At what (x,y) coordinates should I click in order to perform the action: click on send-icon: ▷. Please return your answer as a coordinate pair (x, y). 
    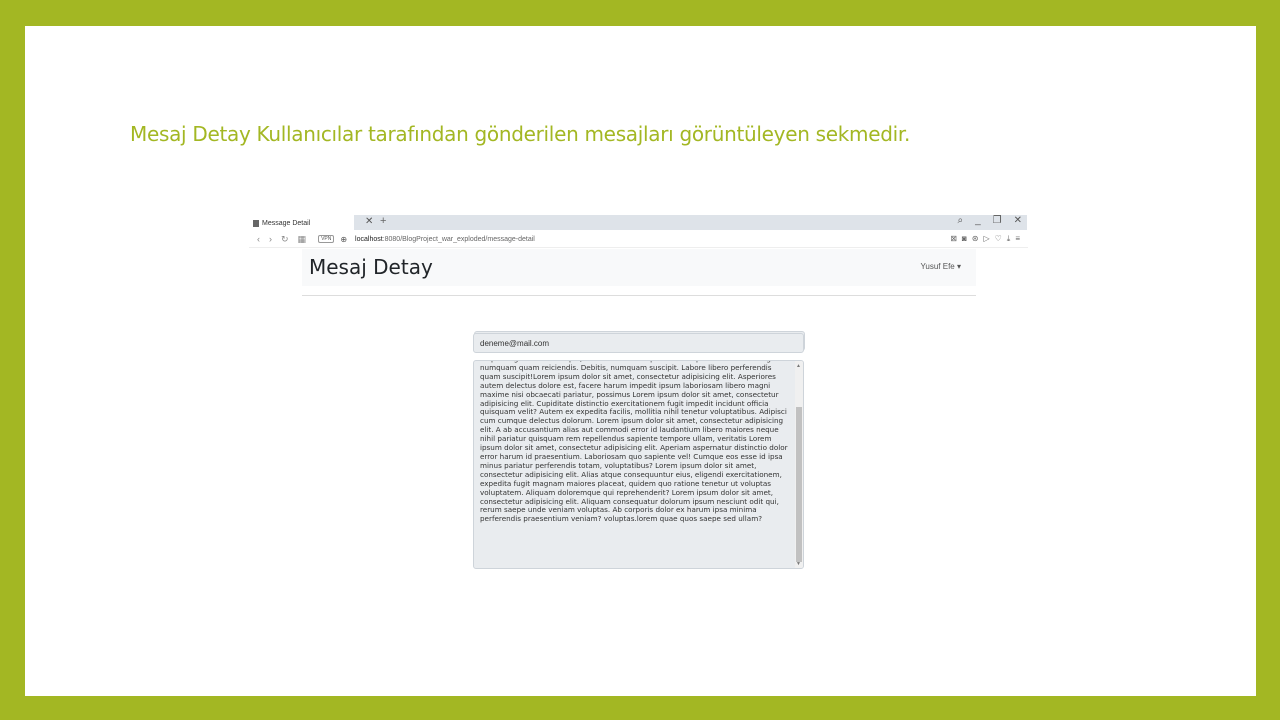
    Looking at the image, I should click on (986, 239).